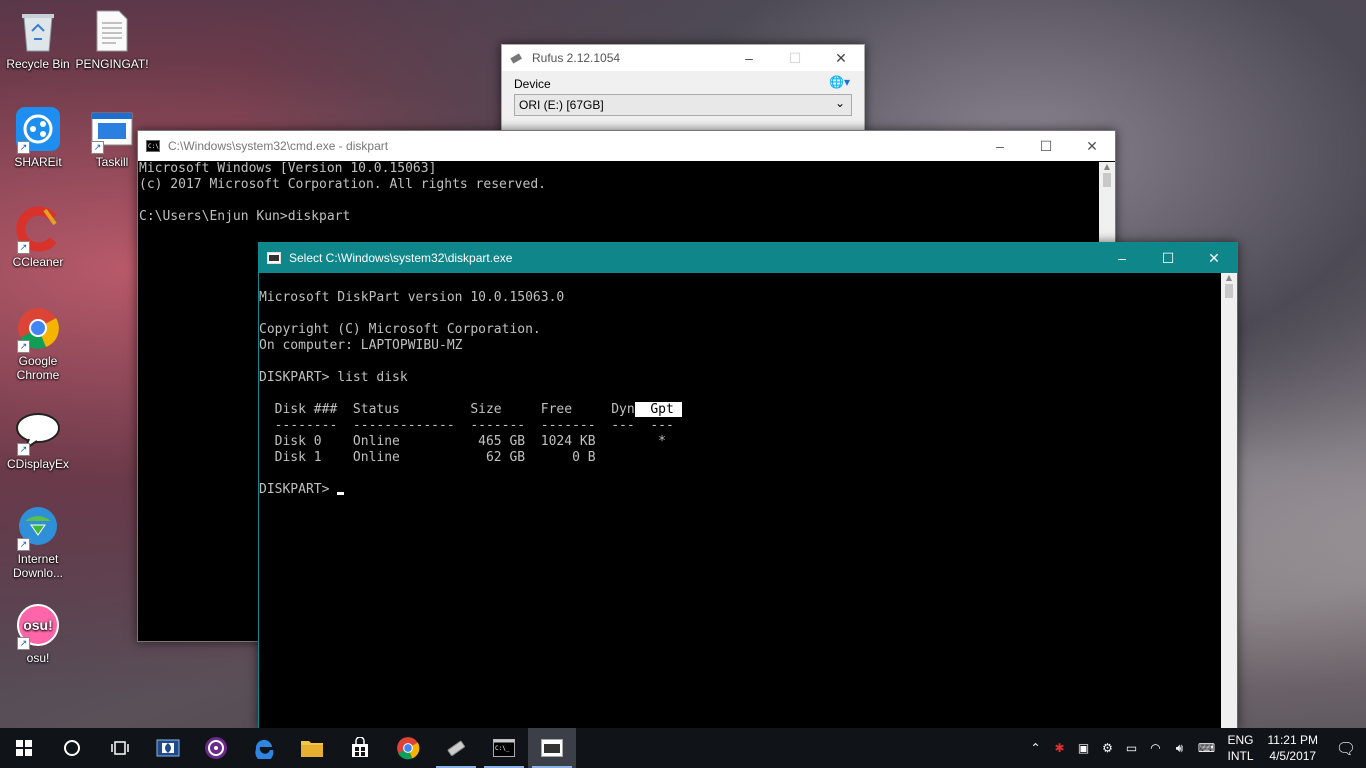  What do you see at coordinates (38, 343) in the screenshot?
I see `desktop-icon-chrome: ↗ Google Chrome` at bounding box center [38, 343].